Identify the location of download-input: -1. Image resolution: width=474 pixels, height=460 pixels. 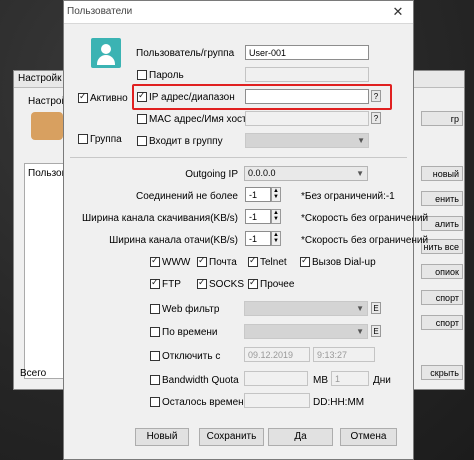
(258, 216).